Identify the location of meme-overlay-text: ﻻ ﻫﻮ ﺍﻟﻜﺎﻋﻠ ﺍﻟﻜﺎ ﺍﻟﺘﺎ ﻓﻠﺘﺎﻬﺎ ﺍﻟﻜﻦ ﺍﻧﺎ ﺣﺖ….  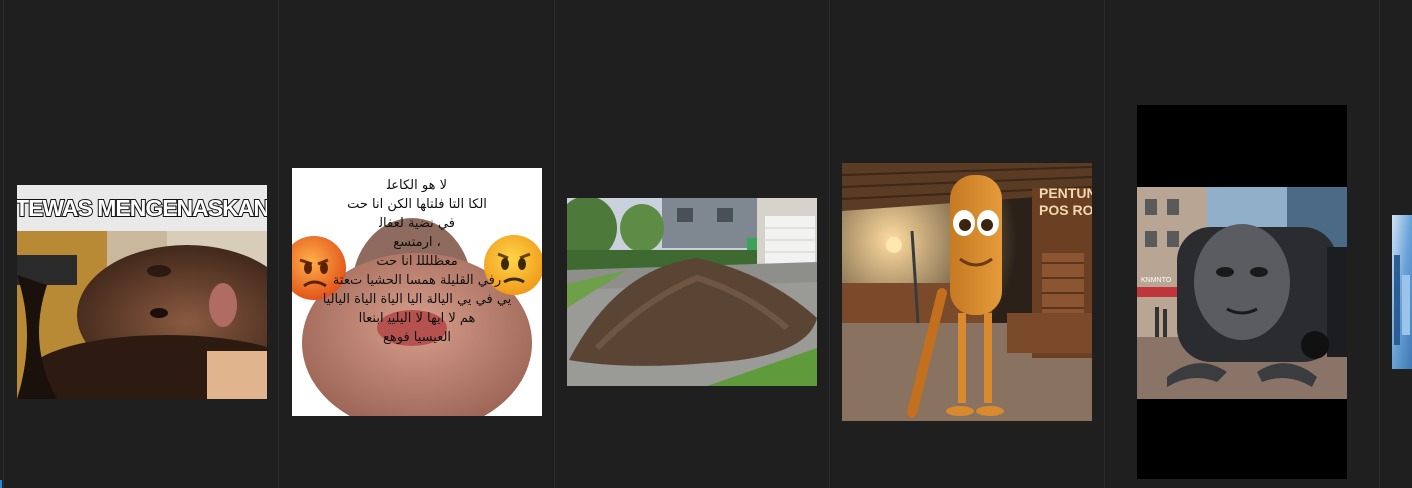
(417, 261).